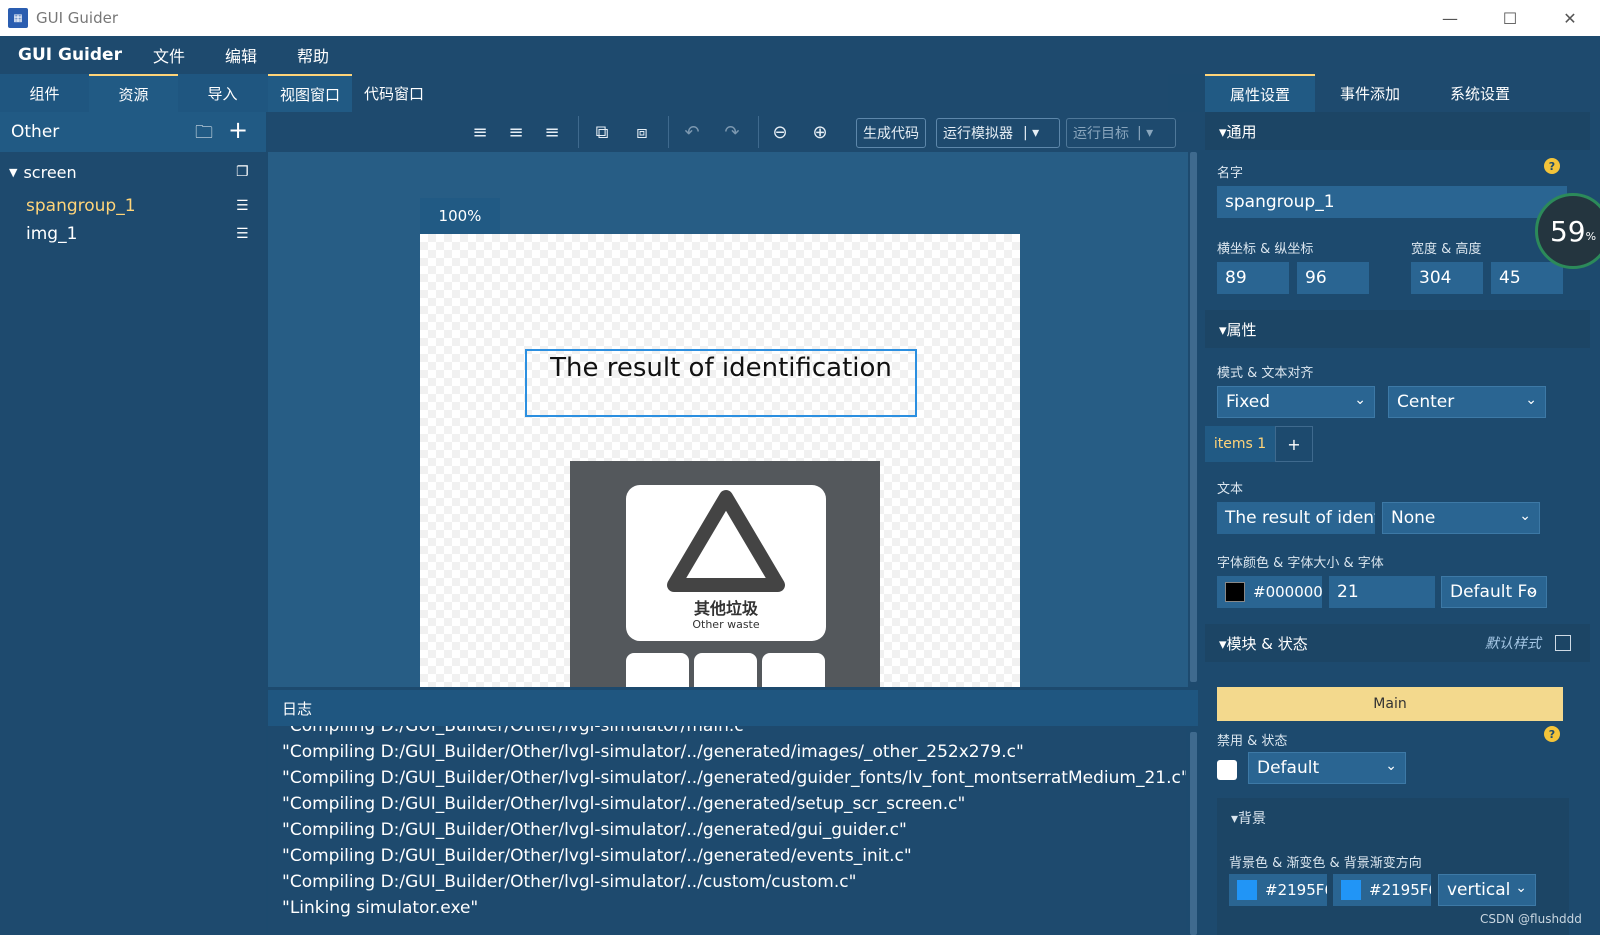 The width and height of the screenshot is (1600, 935). I want to click on tree-screen: ▼ screen ❐, so click(133, 172).